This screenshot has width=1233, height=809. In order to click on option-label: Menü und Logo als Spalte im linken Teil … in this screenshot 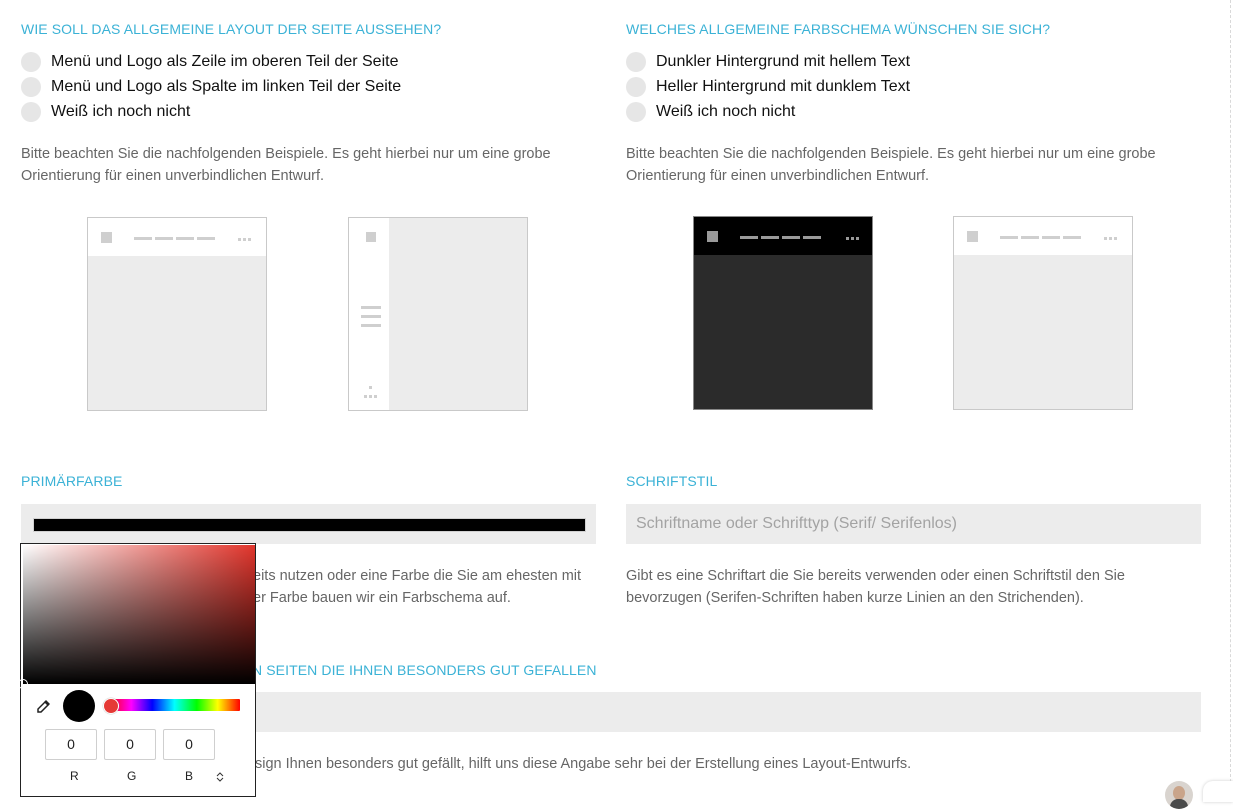, I will do `click(226, 86)`.